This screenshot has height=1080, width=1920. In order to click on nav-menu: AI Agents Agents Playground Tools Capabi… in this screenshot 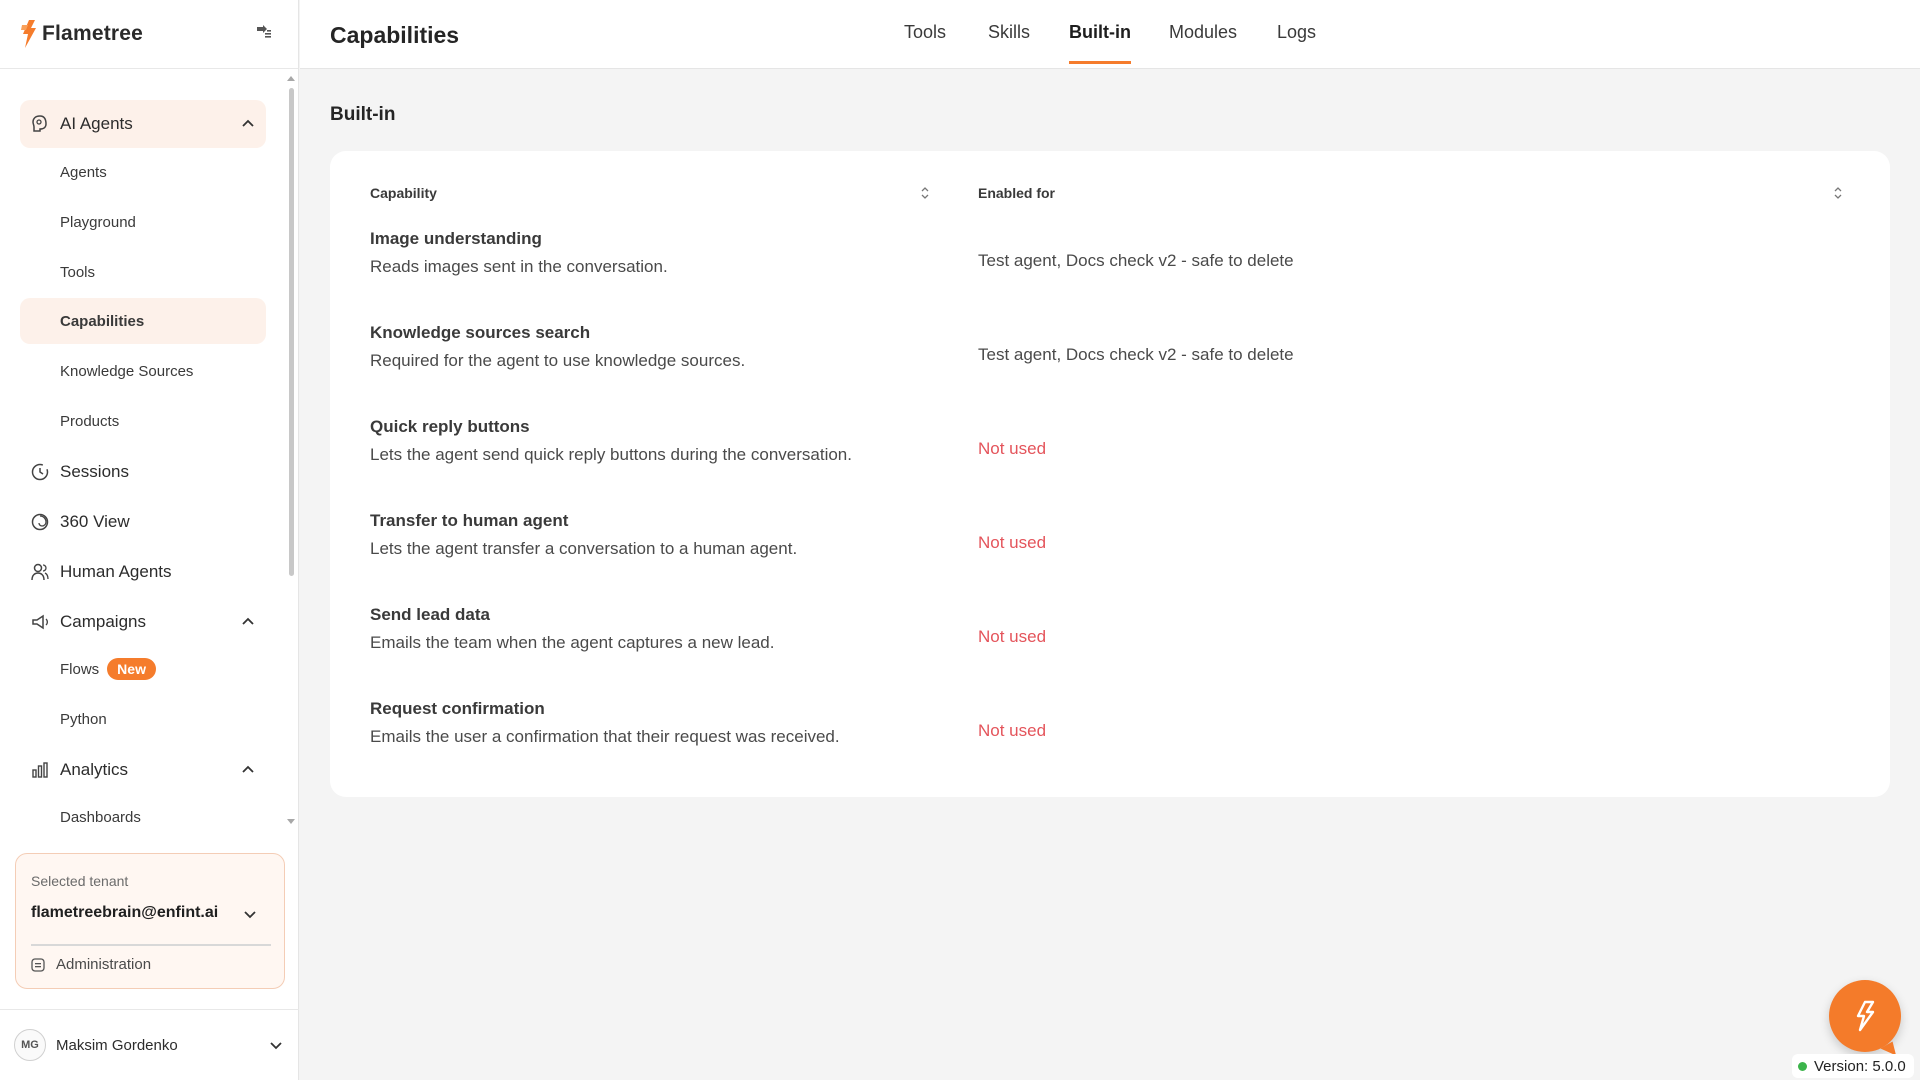, I will do `click(149, 450)`.